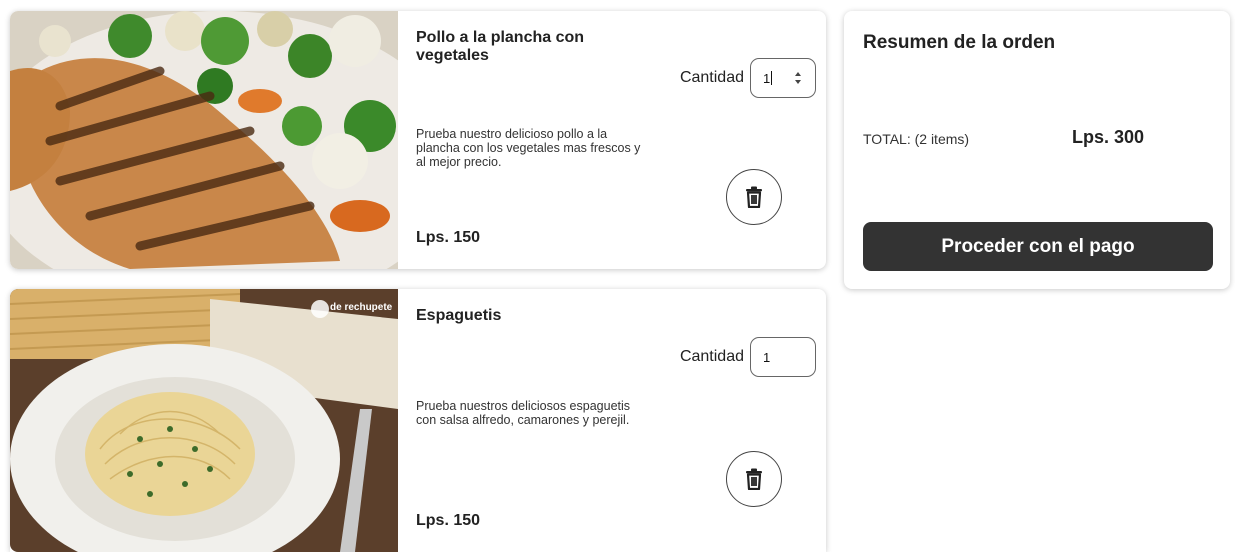 This screenshot has width=1235, height=552. I want to click on proceed-payment-button: Proceder con el pago, so click(1038, 246).